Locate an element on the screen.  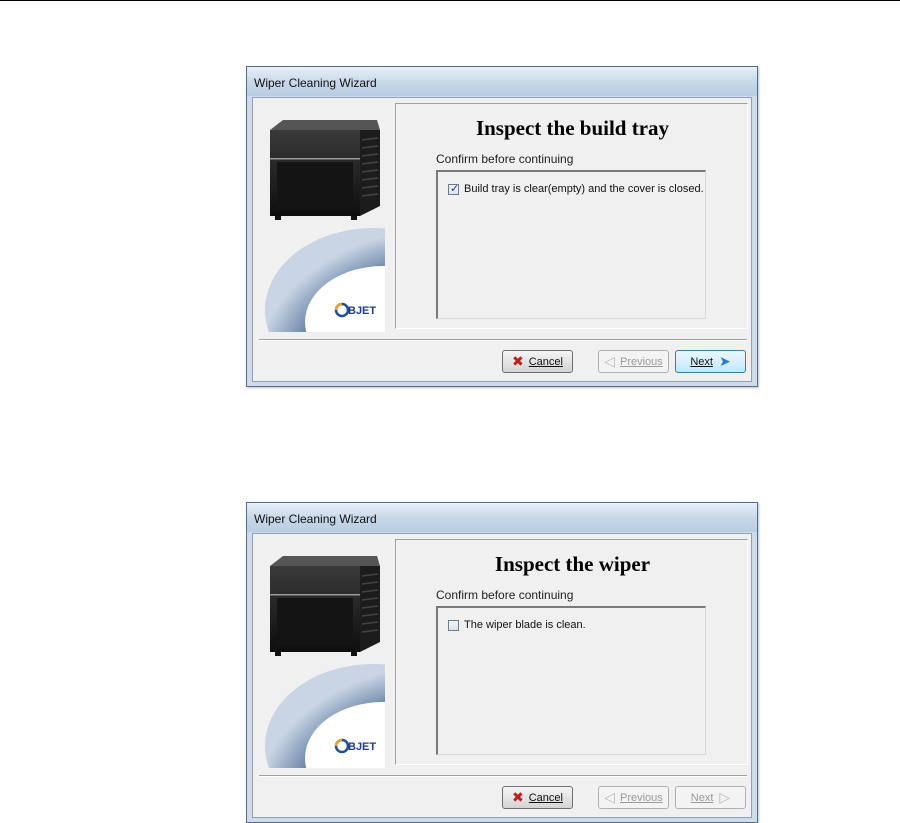
checkmark-icon: ✓ is located at coordinates (455, 188).